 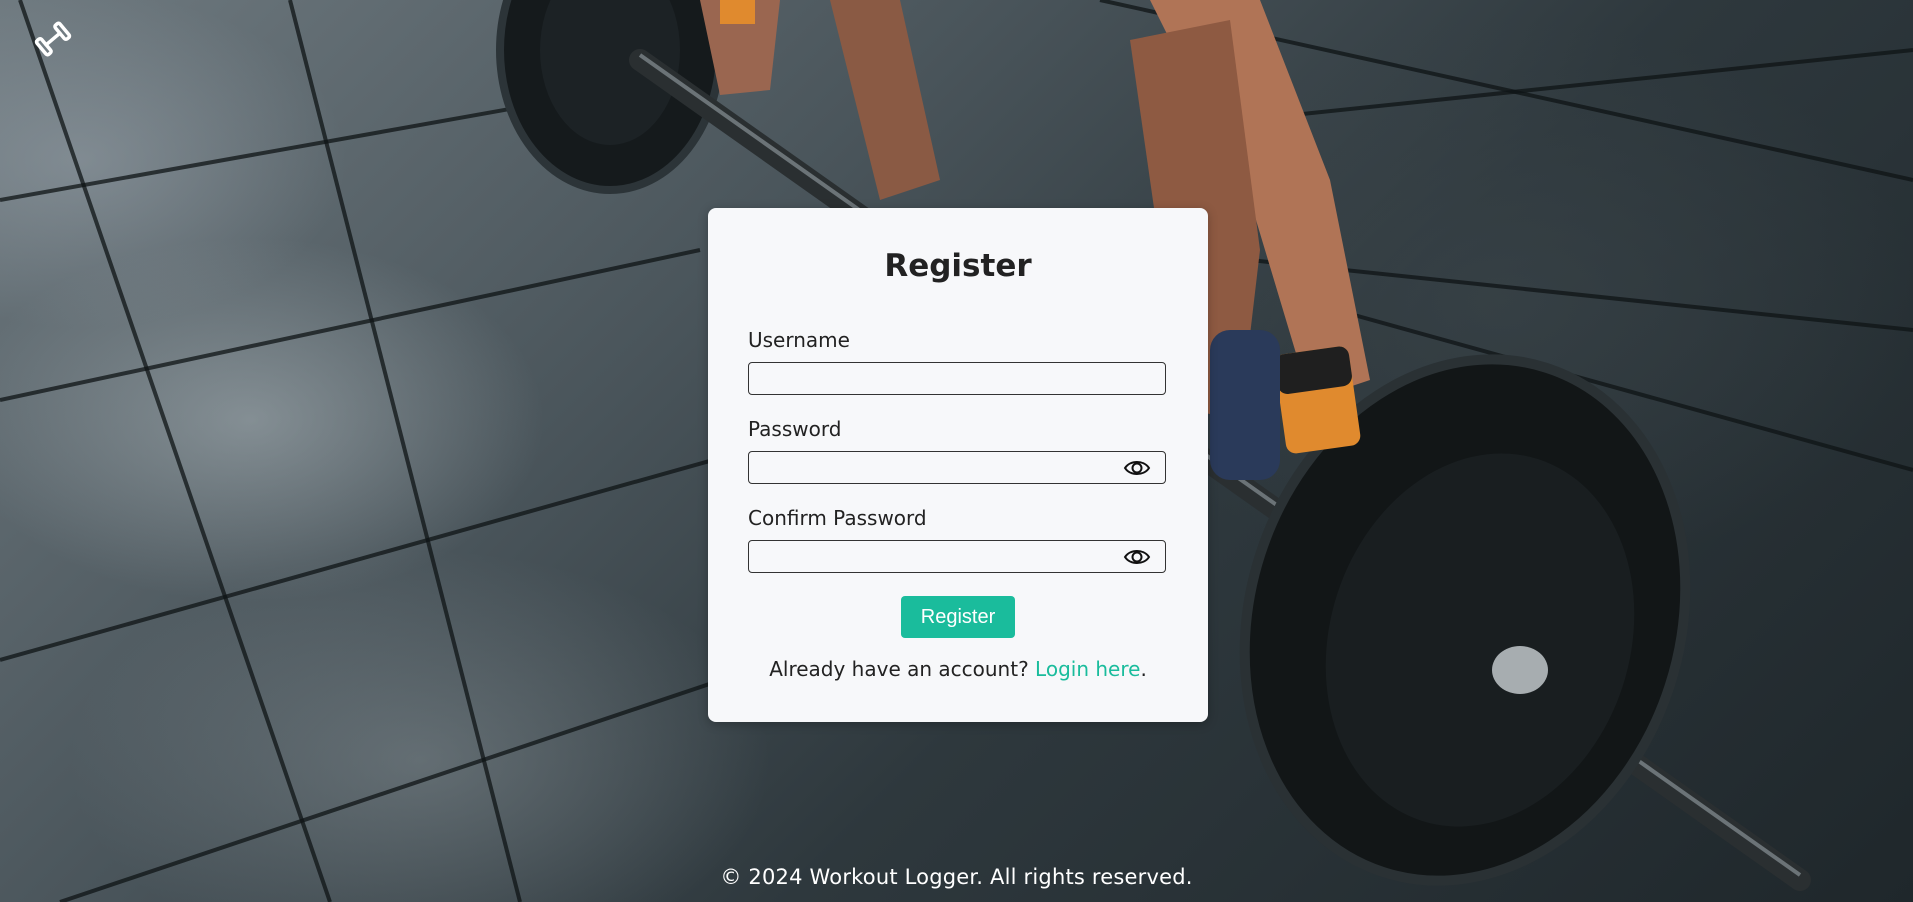 What do you see at coordinates (957, 556) in the screenshot?
I see `confirm-password-input` at bounding box center [957, 556].